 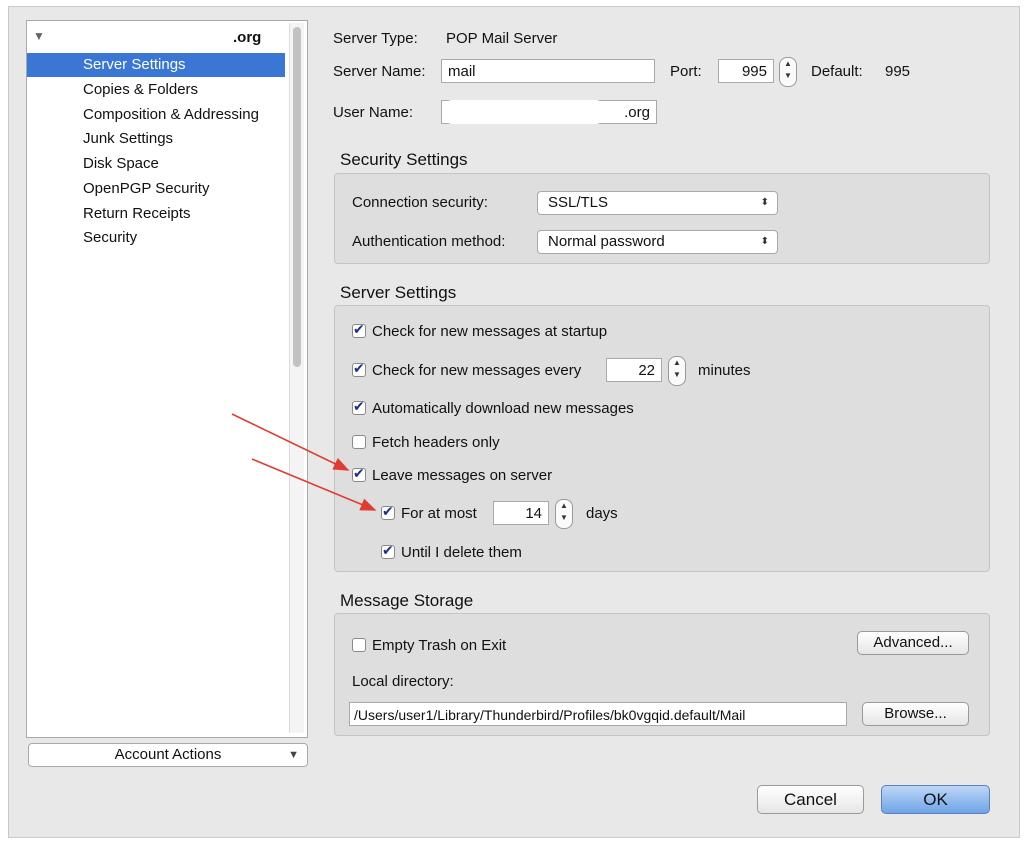 What do you see at coordinates (314, 484) in the screenshot?
I see `arrow-to-for-at-most-icon` at bounding box center [314, 484].